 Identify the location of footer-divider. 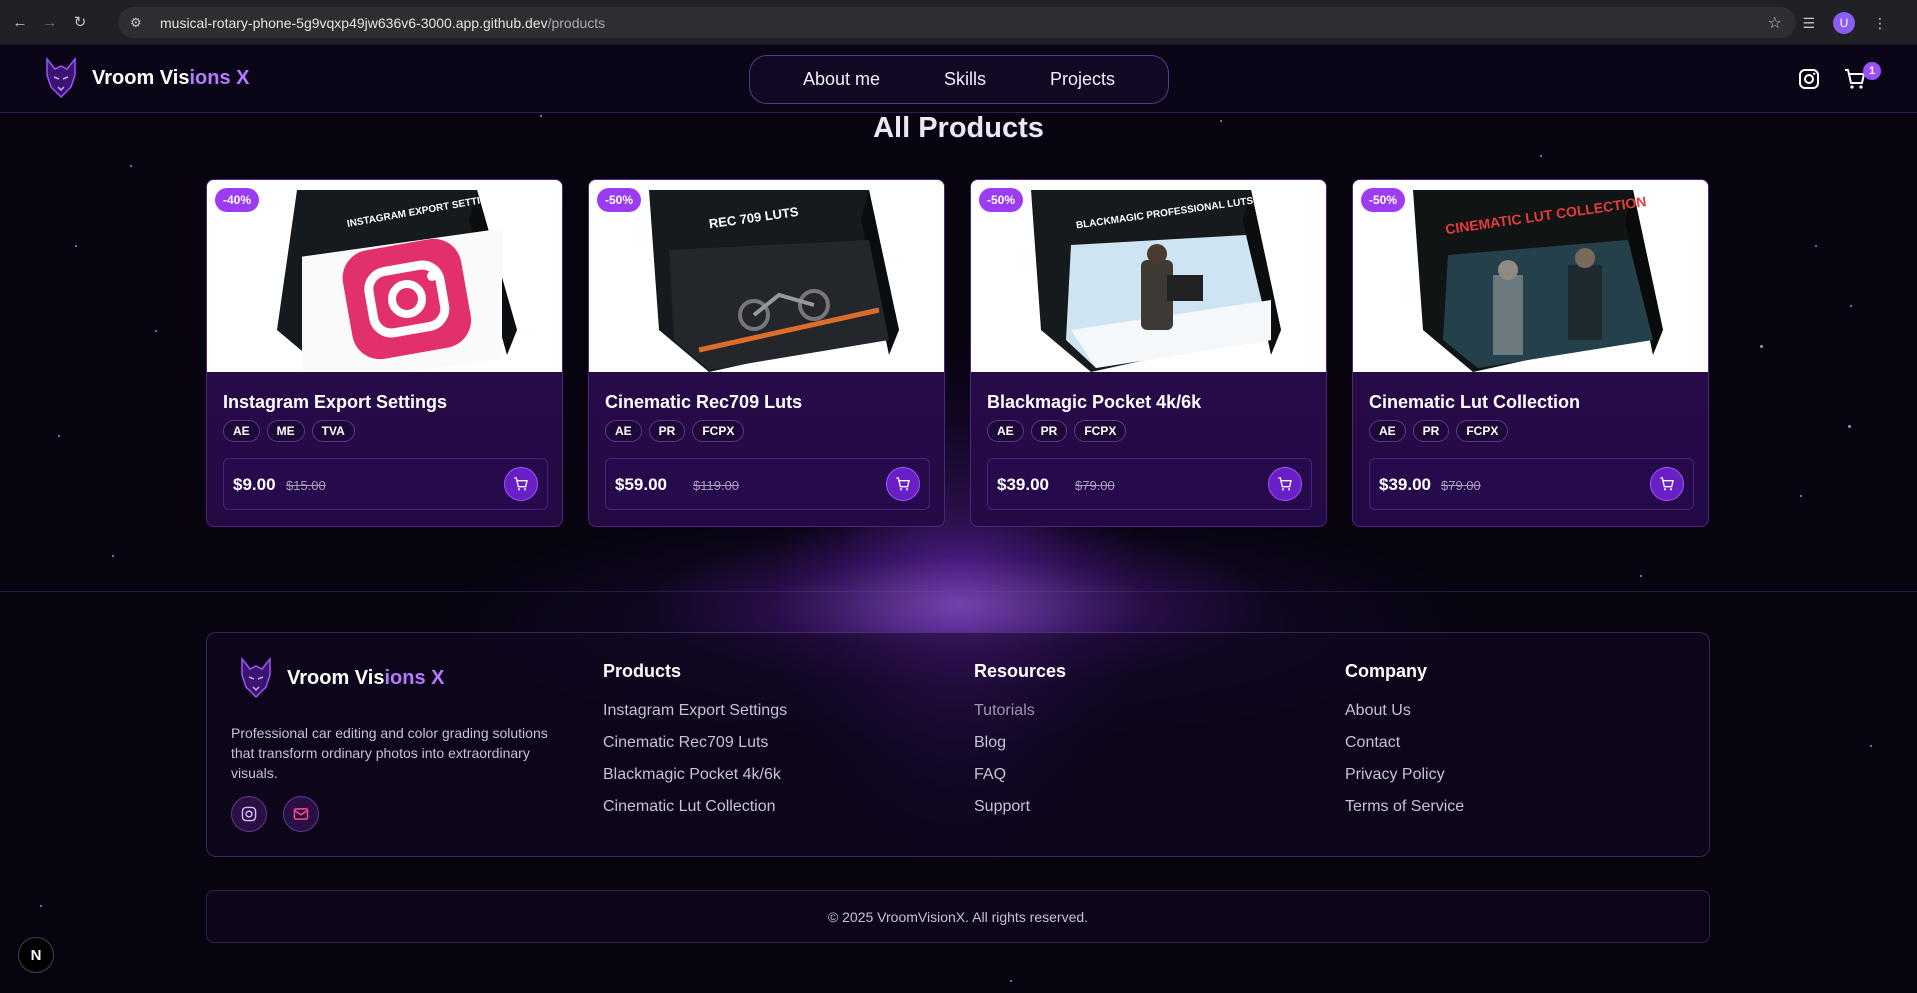
(958, 591).